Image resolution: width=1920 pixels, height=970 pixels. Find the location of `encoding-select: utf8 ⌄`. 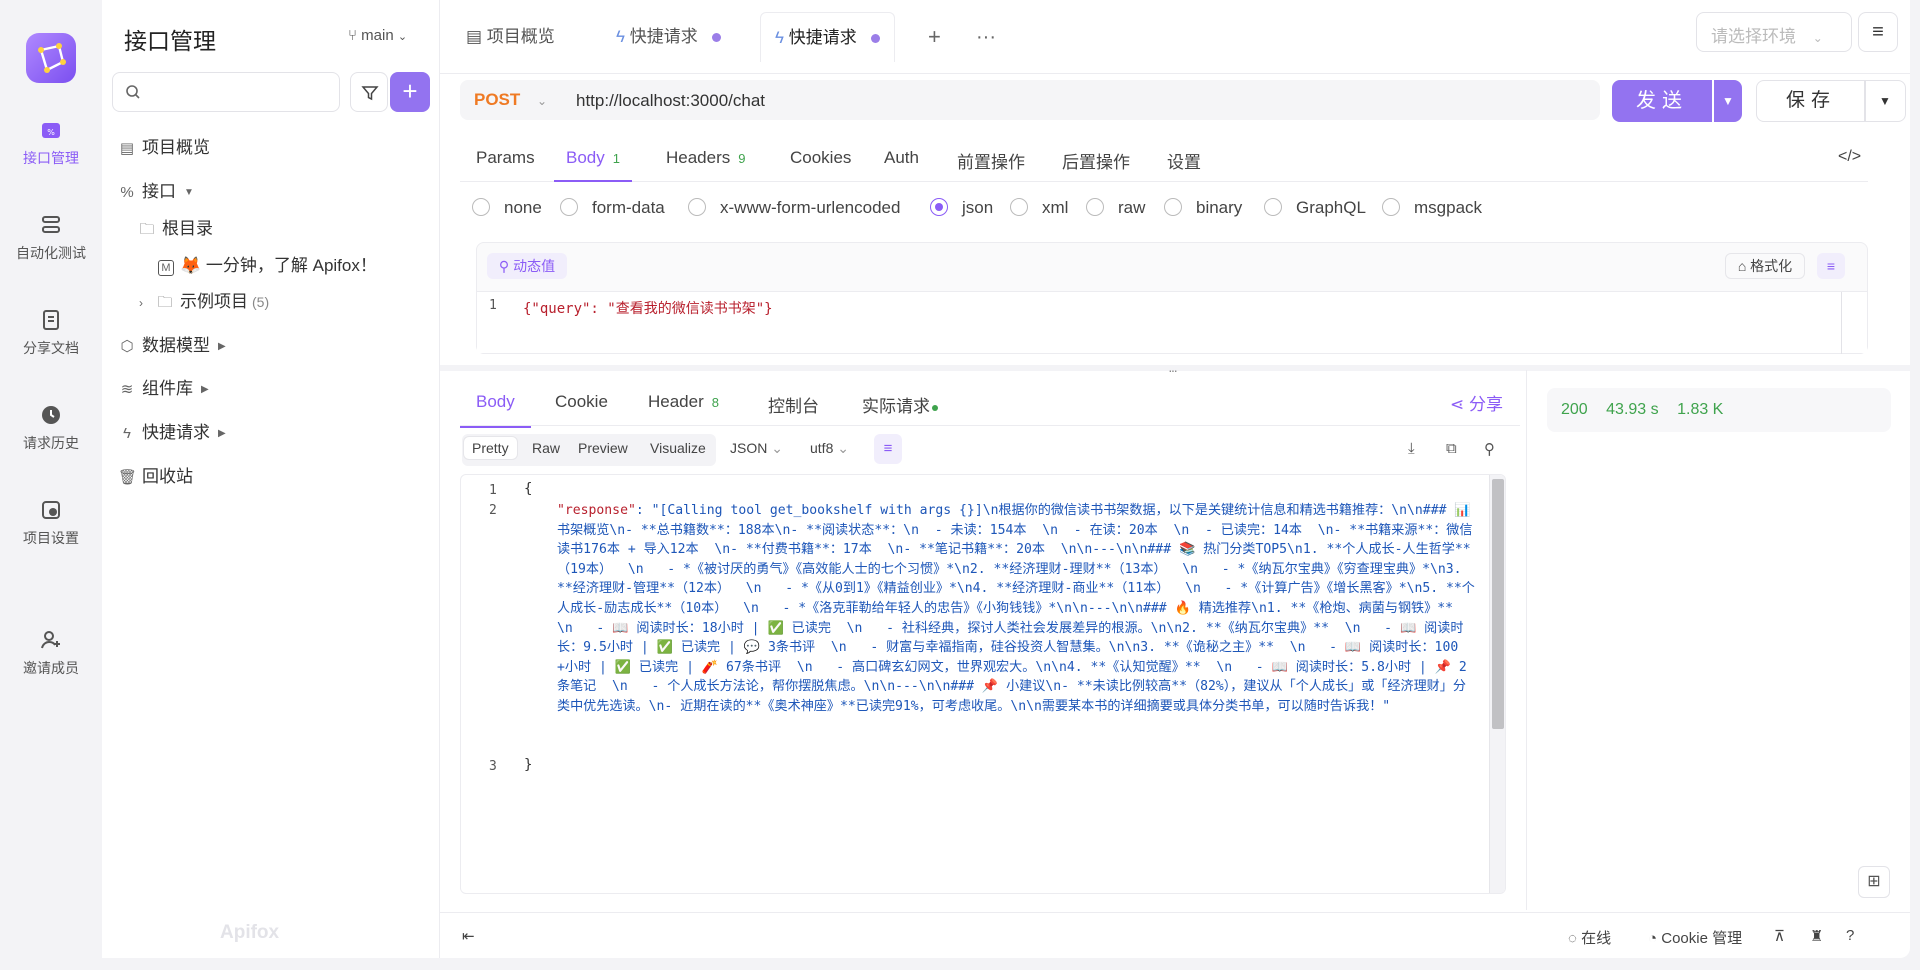

encoding-select: utf8 ⌄ is located at coordinates (829, 448).